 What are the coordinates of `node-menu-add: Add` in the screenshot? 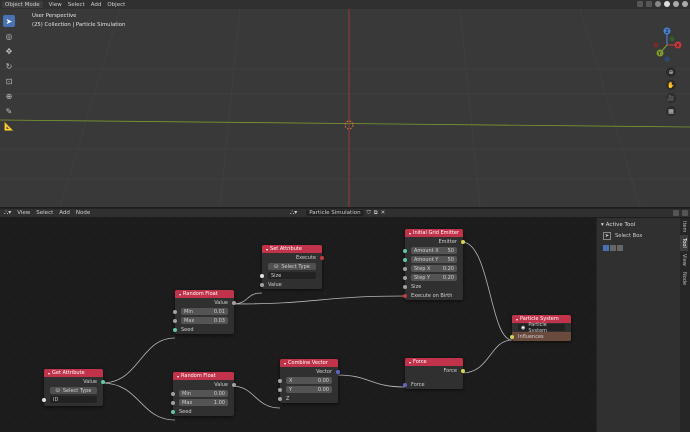 It's located at (64, 213).